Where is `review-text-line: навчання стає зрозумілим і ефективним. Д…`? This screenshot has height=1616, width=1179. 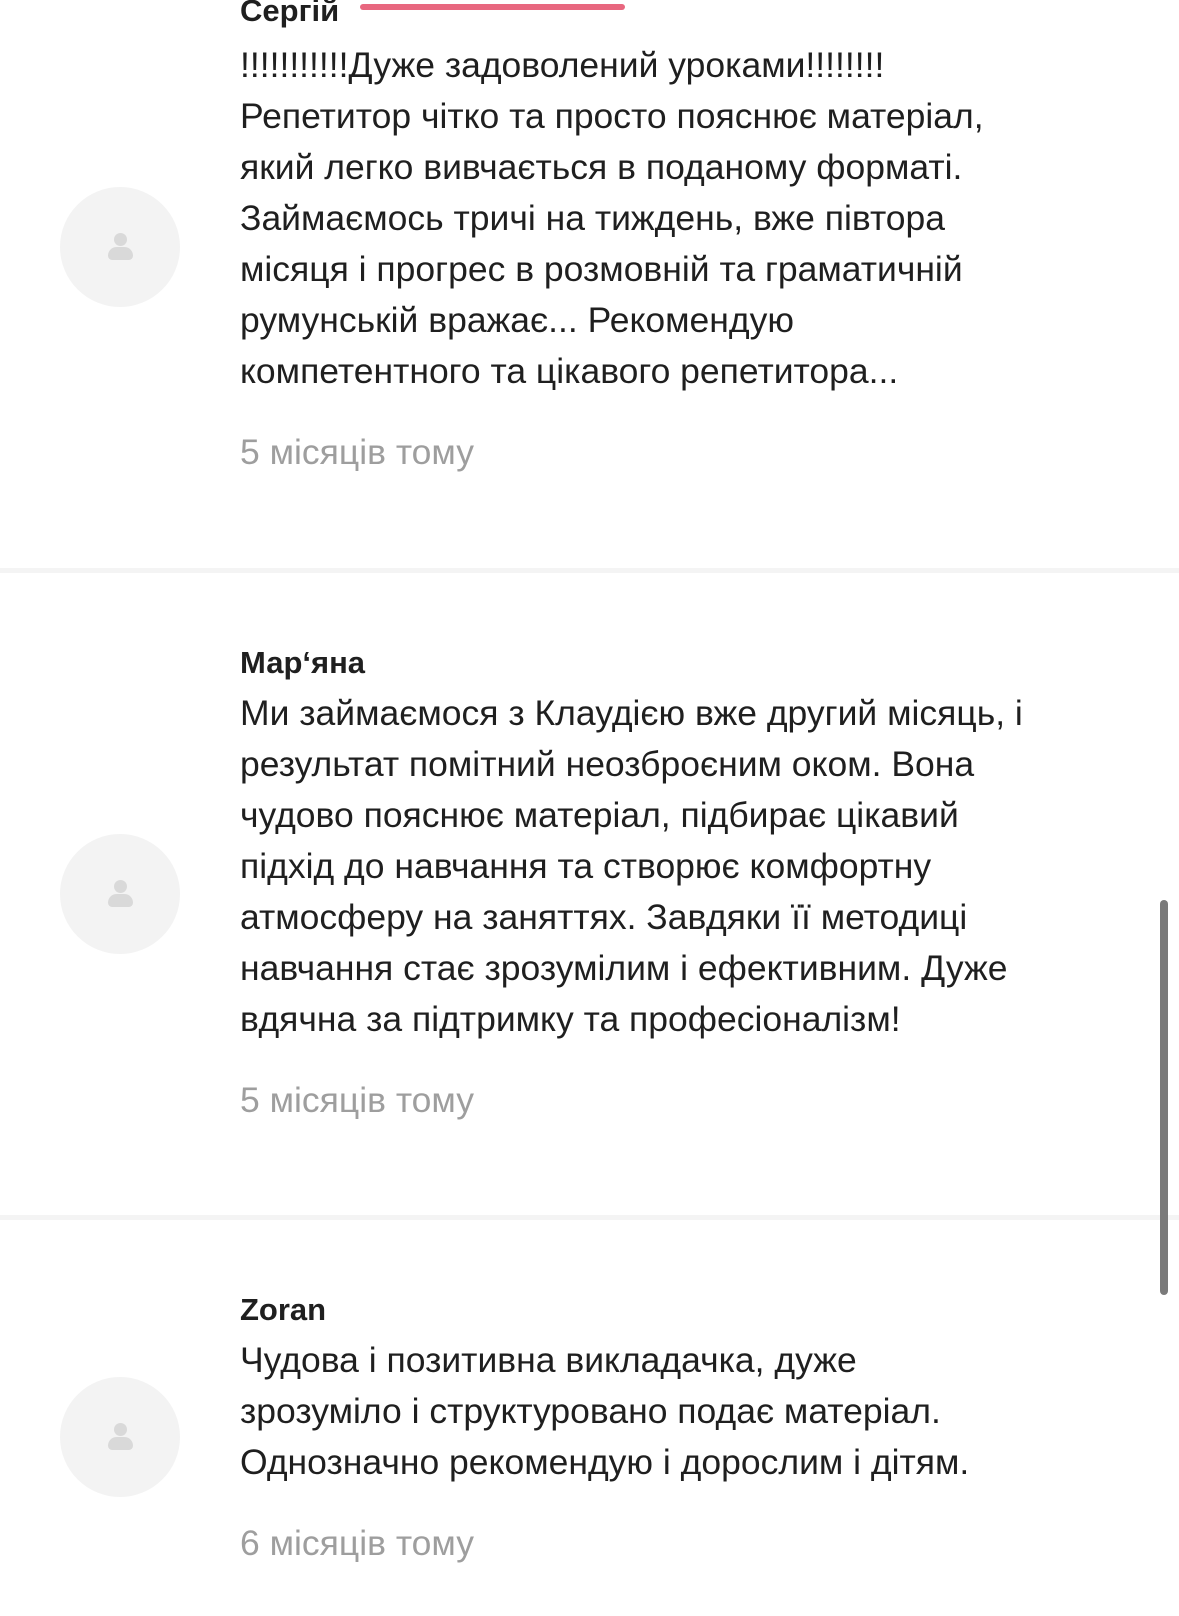 review-text-line: навчання стає зрозумілим і ефективним. Д… is located at coordinates (624, 968).